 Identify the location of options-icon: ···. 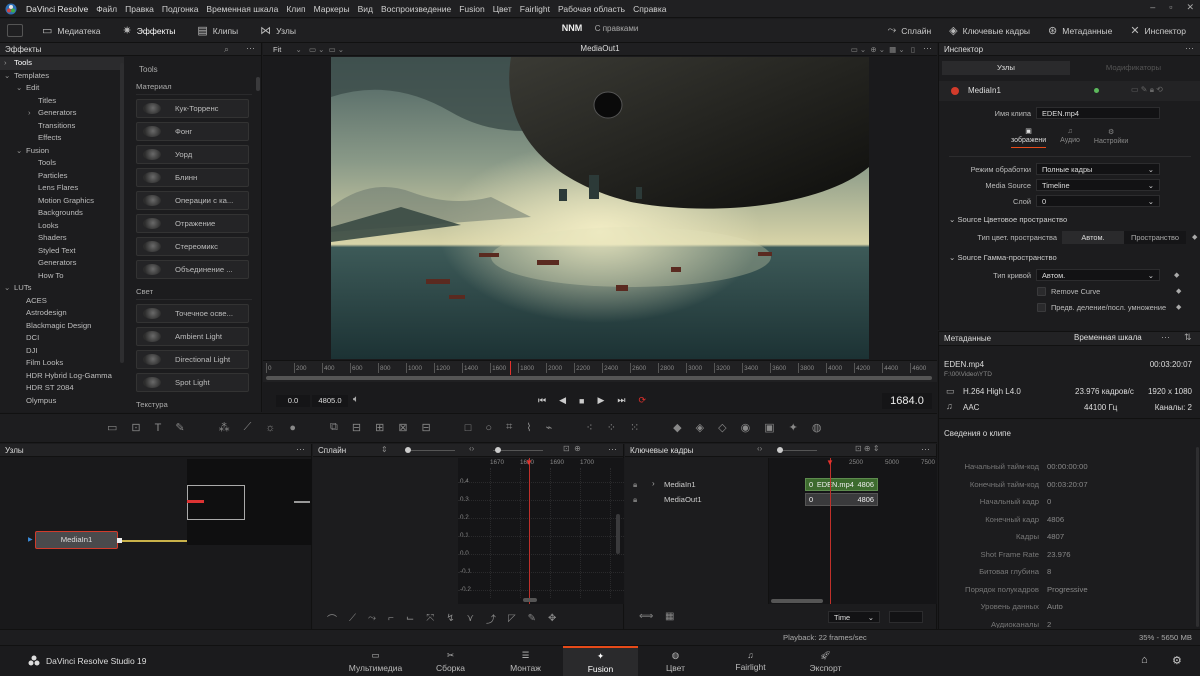
(250, 48).